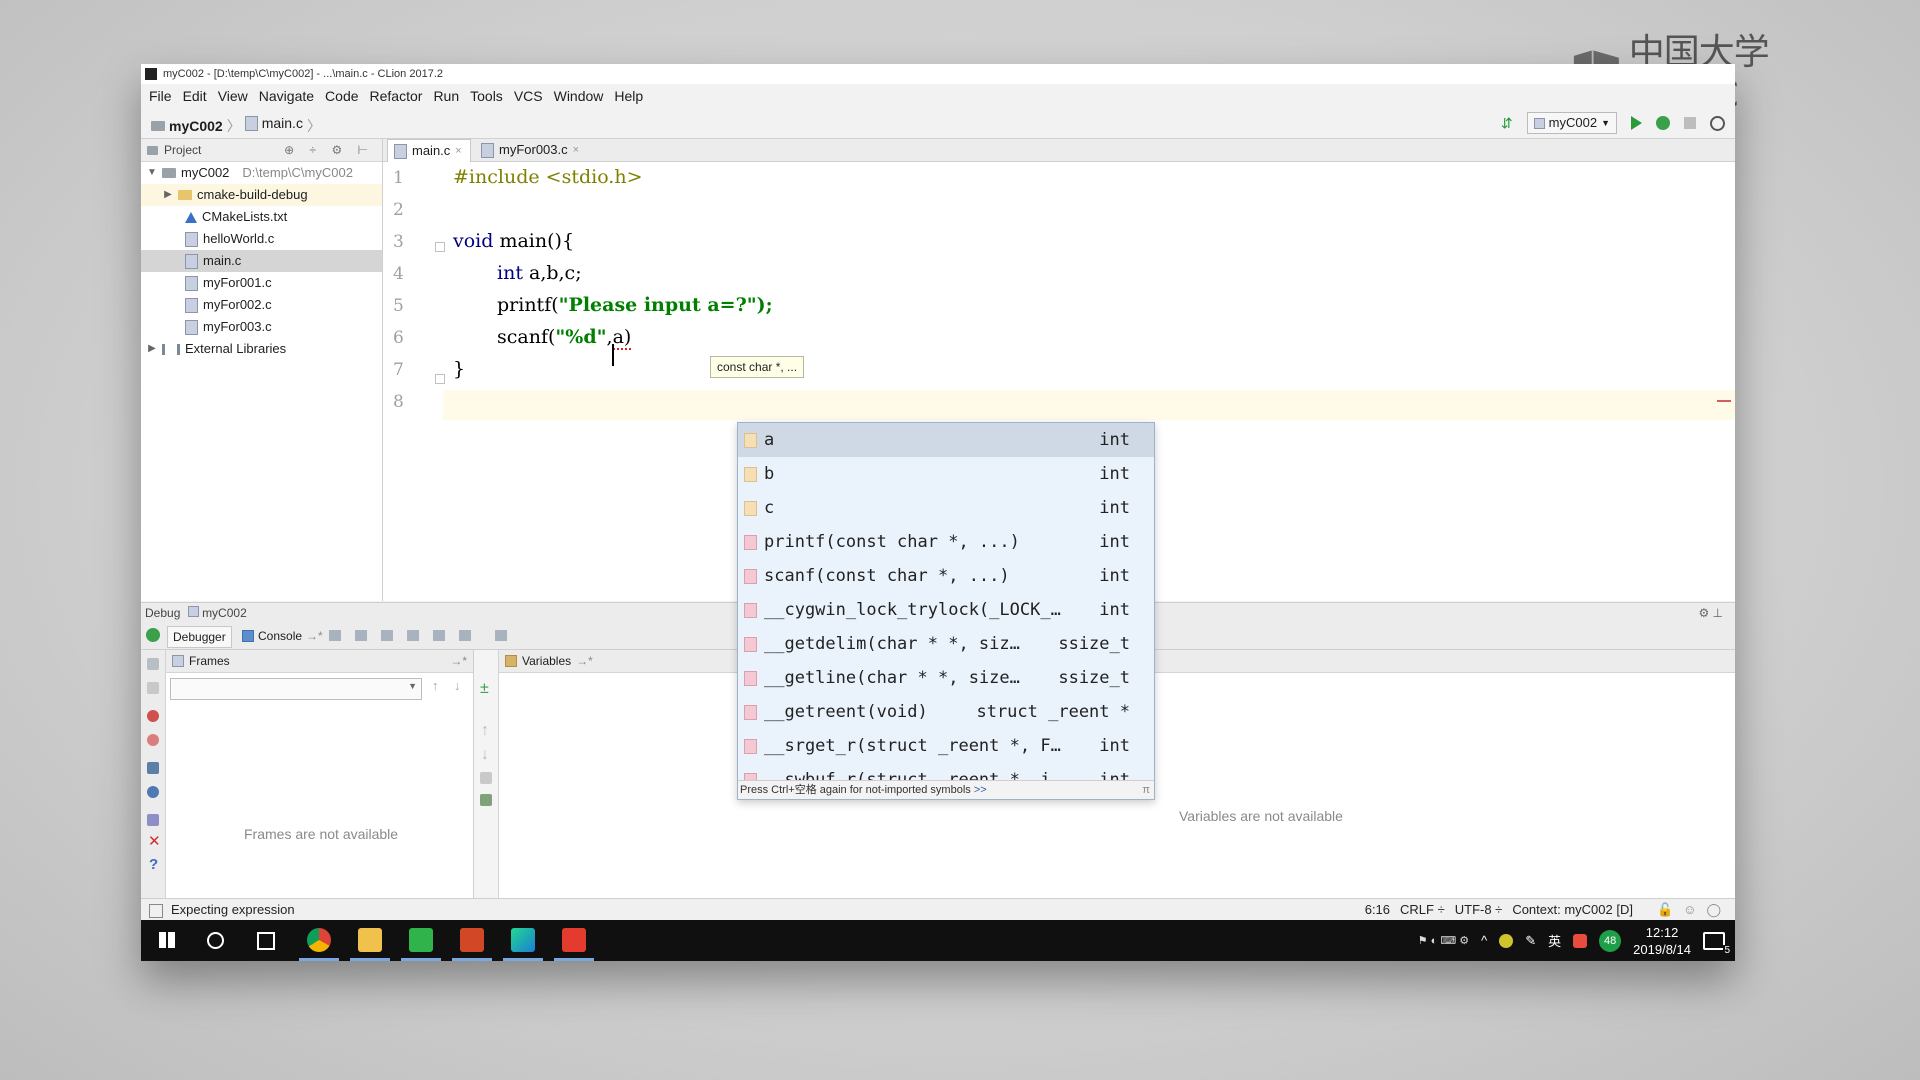 Image resolution: width=1920 pixels, height=1080 pixels. Describe the element at coordinates (296, 689) in the screenshot. I see `thread-select: ▼` at that location.